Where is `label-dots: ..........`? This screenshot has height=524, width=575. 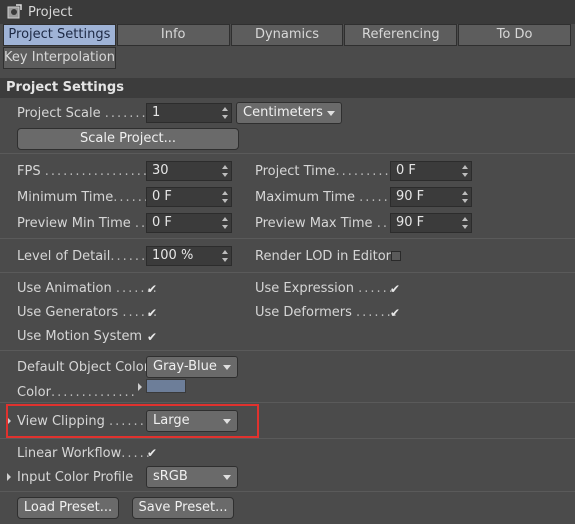
label-dots: .......... is located at coordinates (366, 171).